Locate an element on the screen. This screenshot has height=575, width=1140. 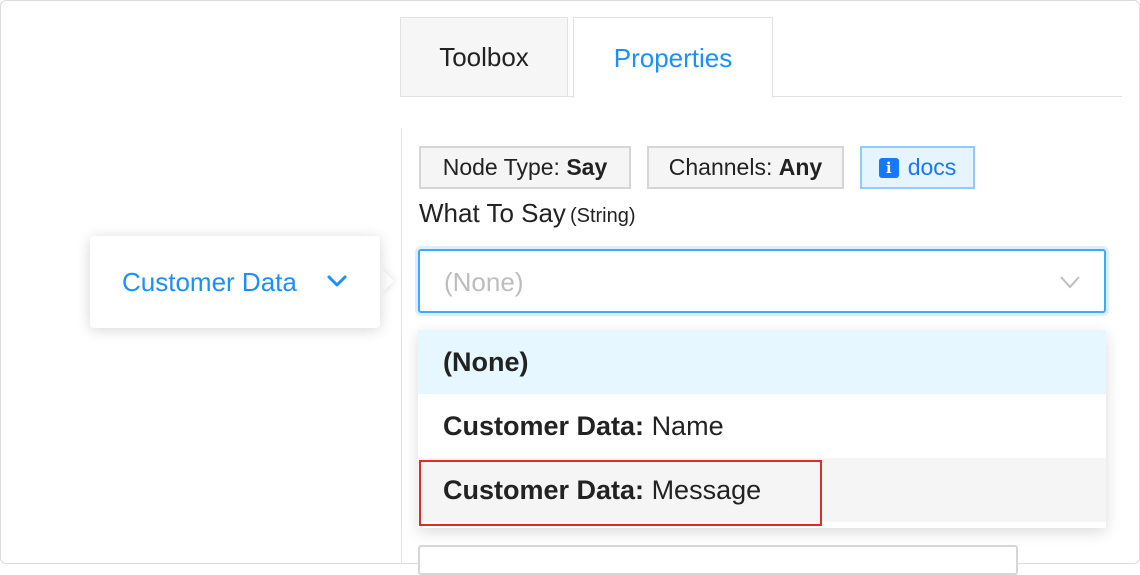
node-type-value: Say is located at coordinates (587, 167).